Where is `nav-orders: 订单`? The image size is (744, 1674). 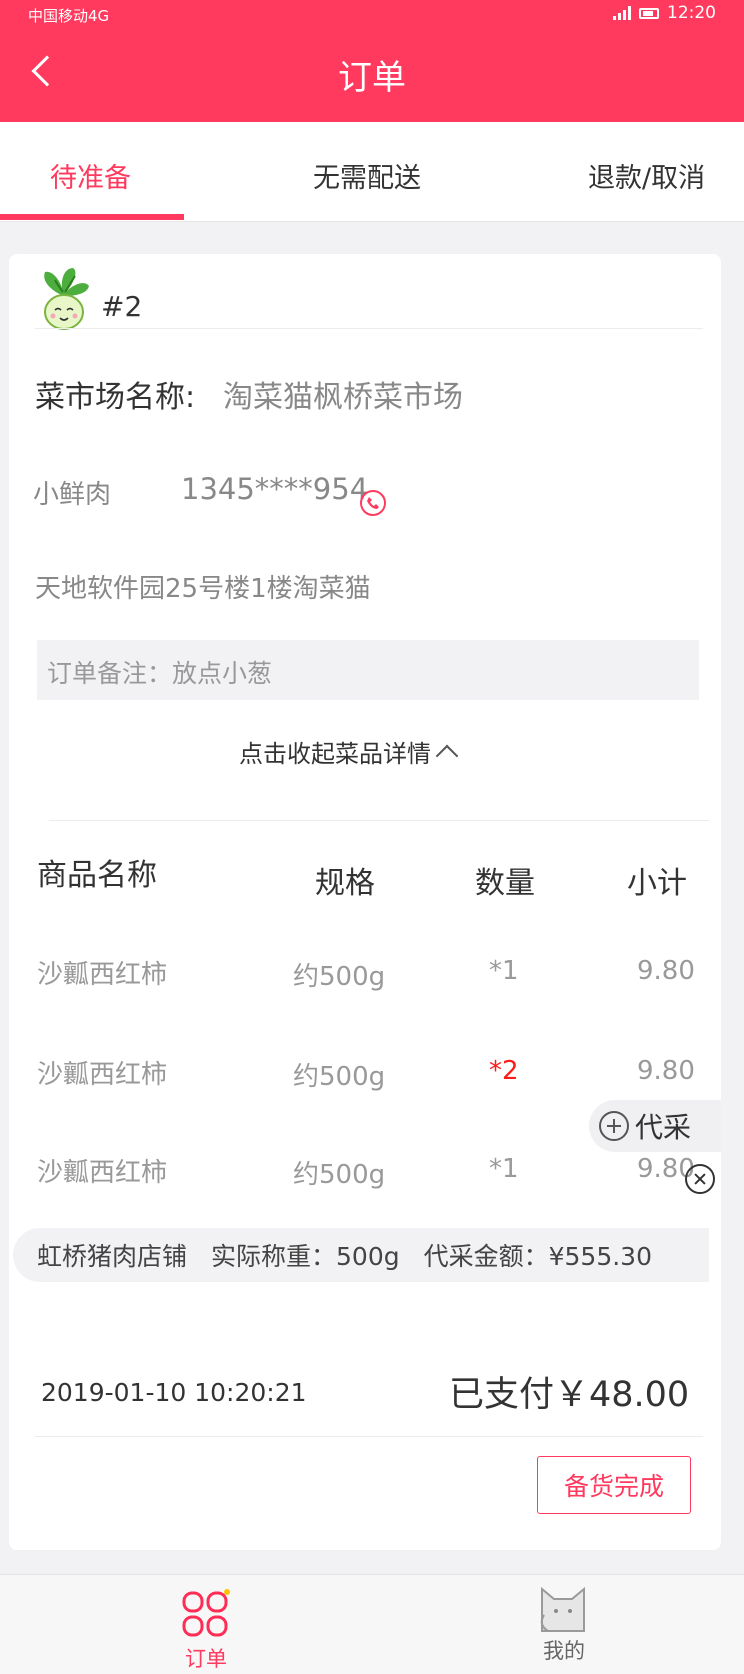 nav-orders: 订单 is located at coordinates (206, 1624).